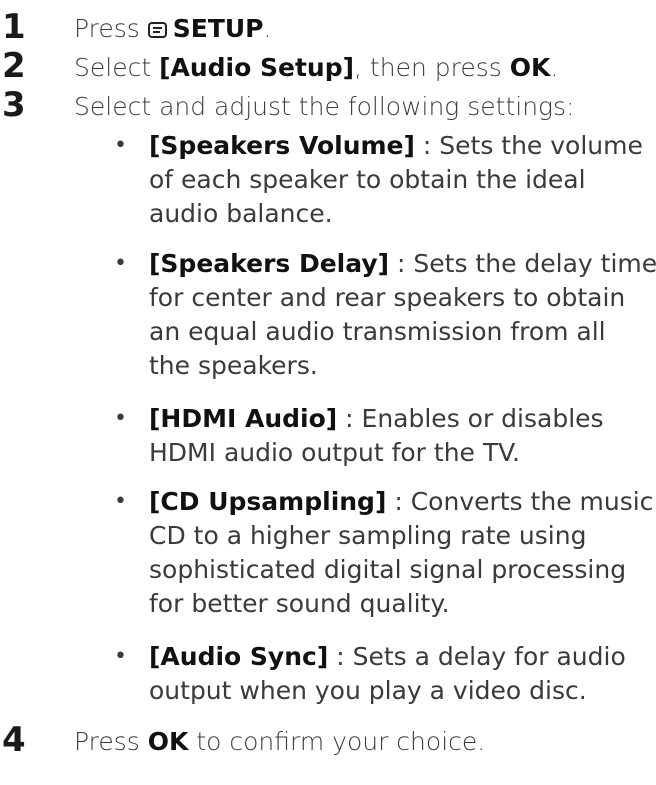 The width and height of the screenshot is (656, 785). I want to click on setting-name: [HDMI Audio], so click(243, 418).